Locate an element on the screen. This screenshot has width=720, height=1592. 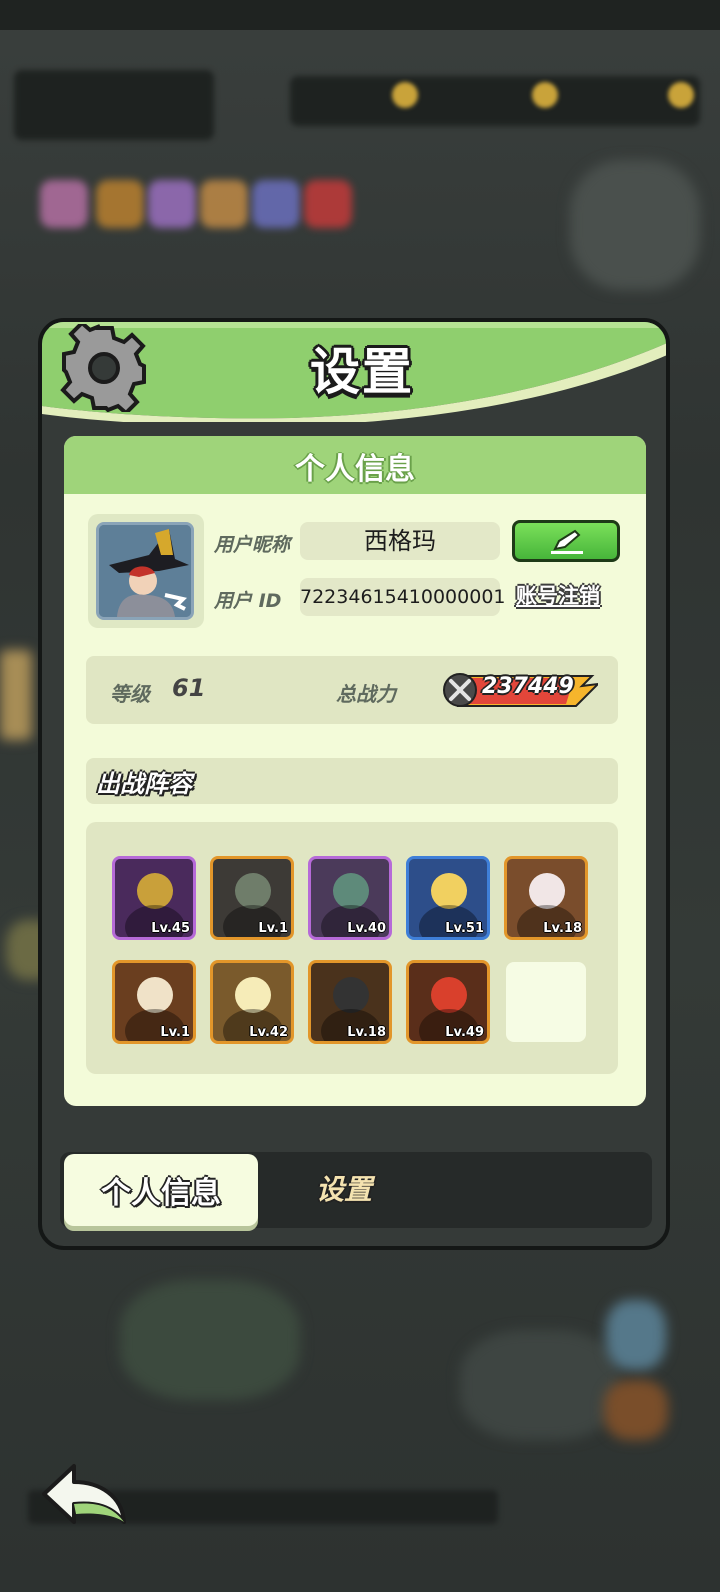
user-id-value: 72234615410000001 is located at coordinates (403, 597).